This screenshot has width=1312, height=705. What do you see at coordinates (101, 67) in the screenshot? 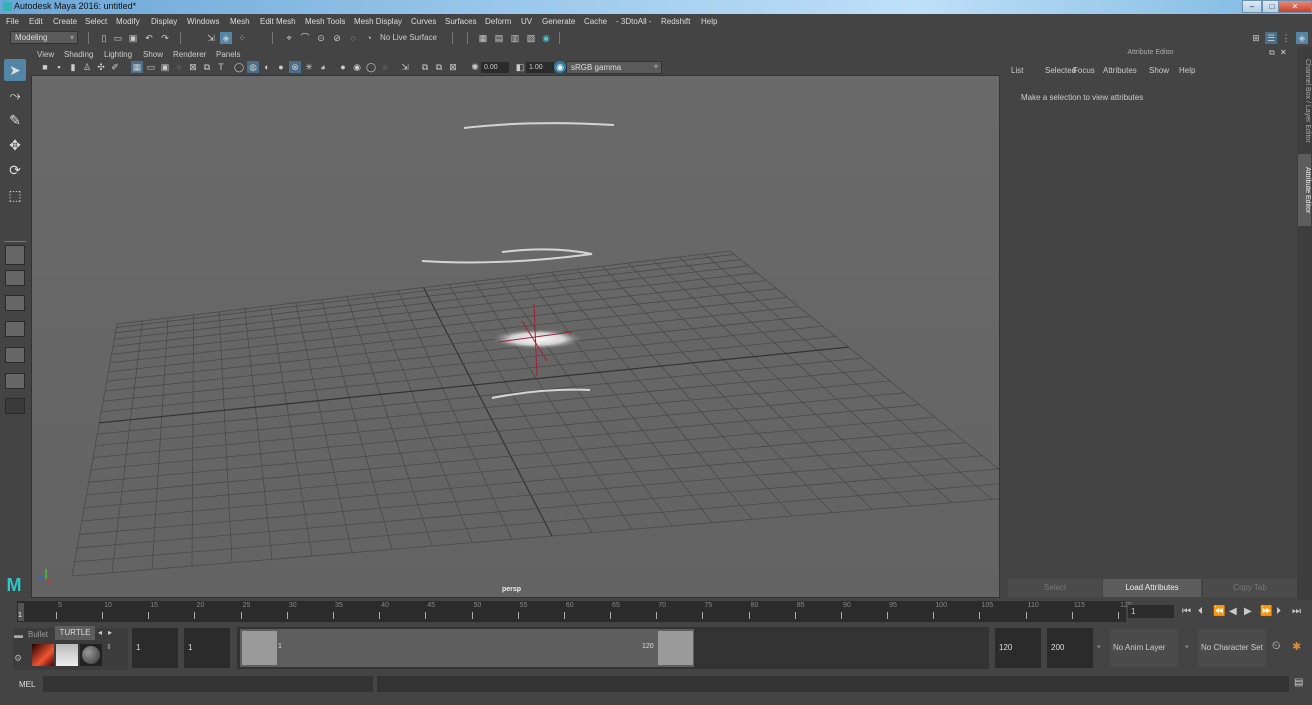
I see `2d-pan-zoom-icon: ✣` at bounding box center [101, 67].